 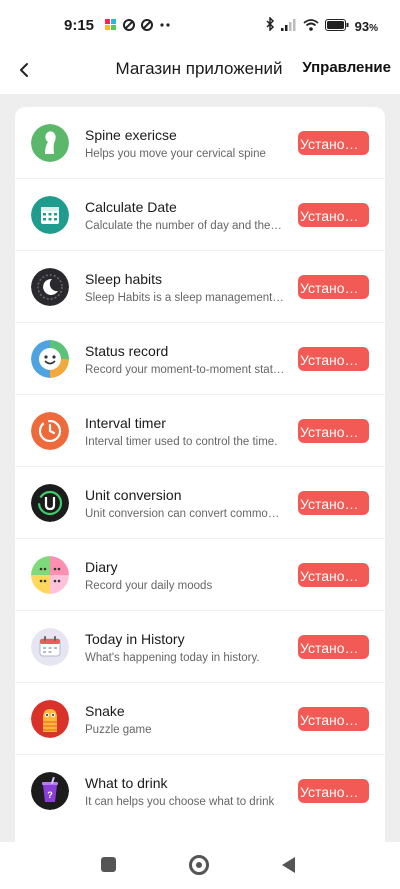 What do you see at coordinates (50, 431) in the screenshot?
I see `timer-icon` at bounding box center [50, 431].